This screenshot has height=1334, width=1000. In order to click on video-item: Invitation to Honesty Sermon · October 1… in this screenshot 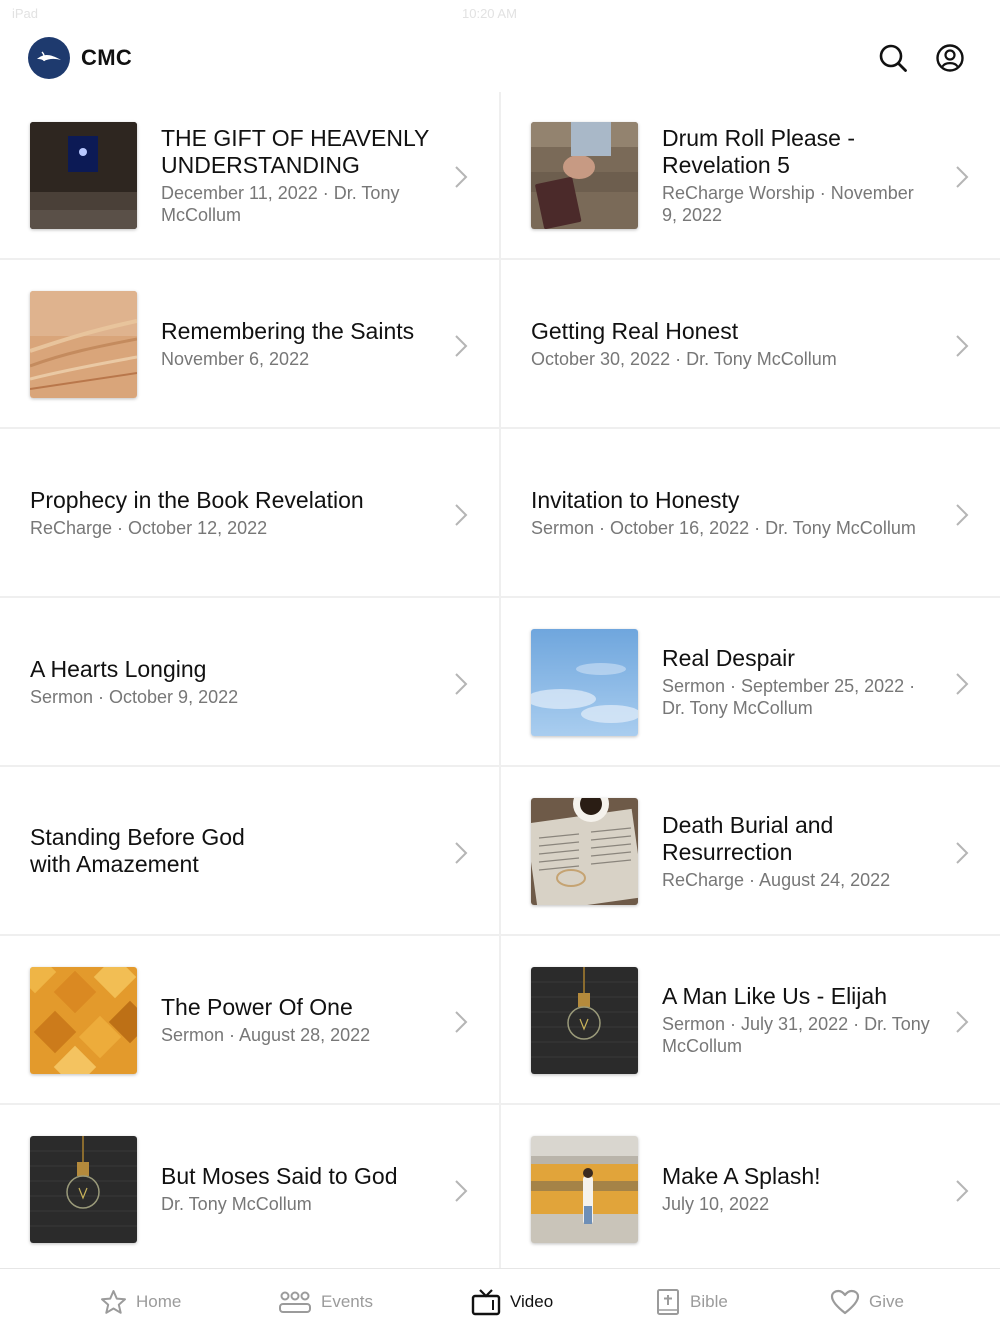, I will do `click(750, 514)`.